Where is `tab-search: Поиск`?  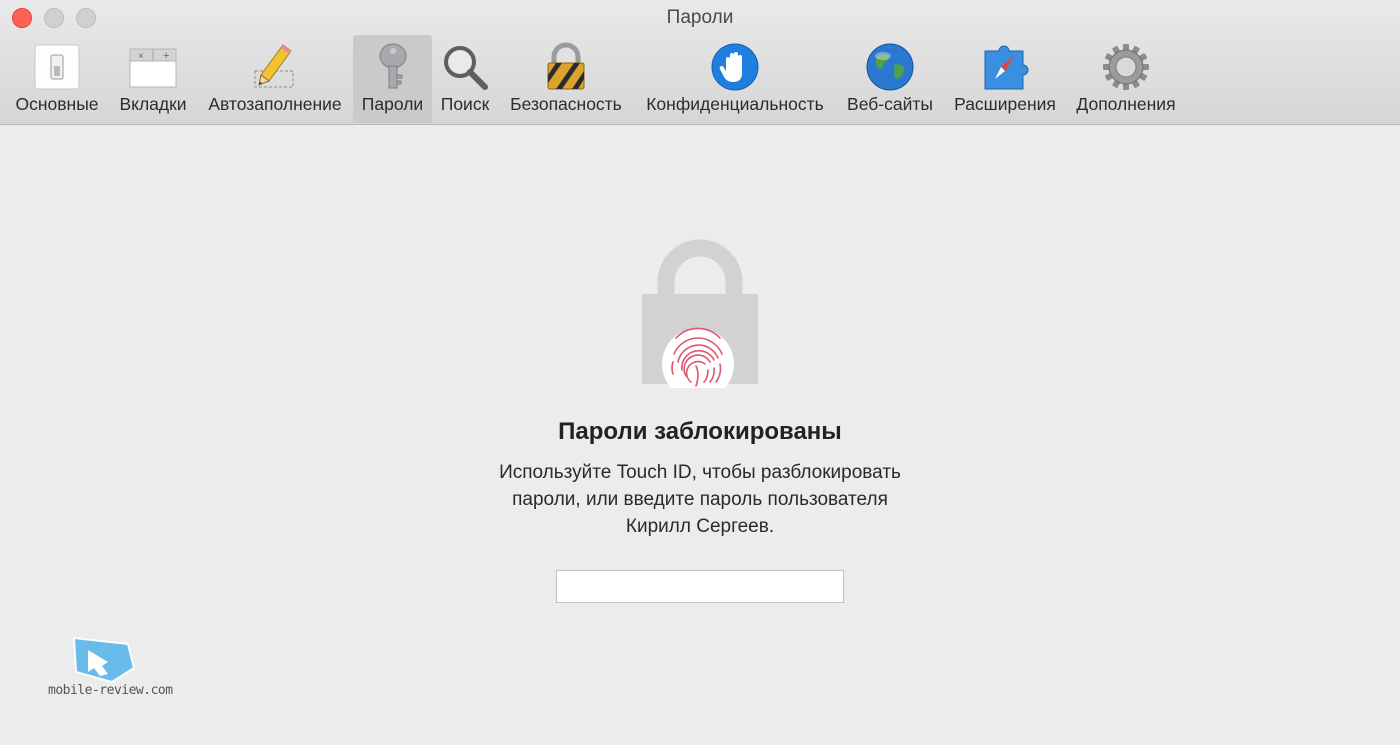
tab-search: Поиск is located at coordinates (465, 79).